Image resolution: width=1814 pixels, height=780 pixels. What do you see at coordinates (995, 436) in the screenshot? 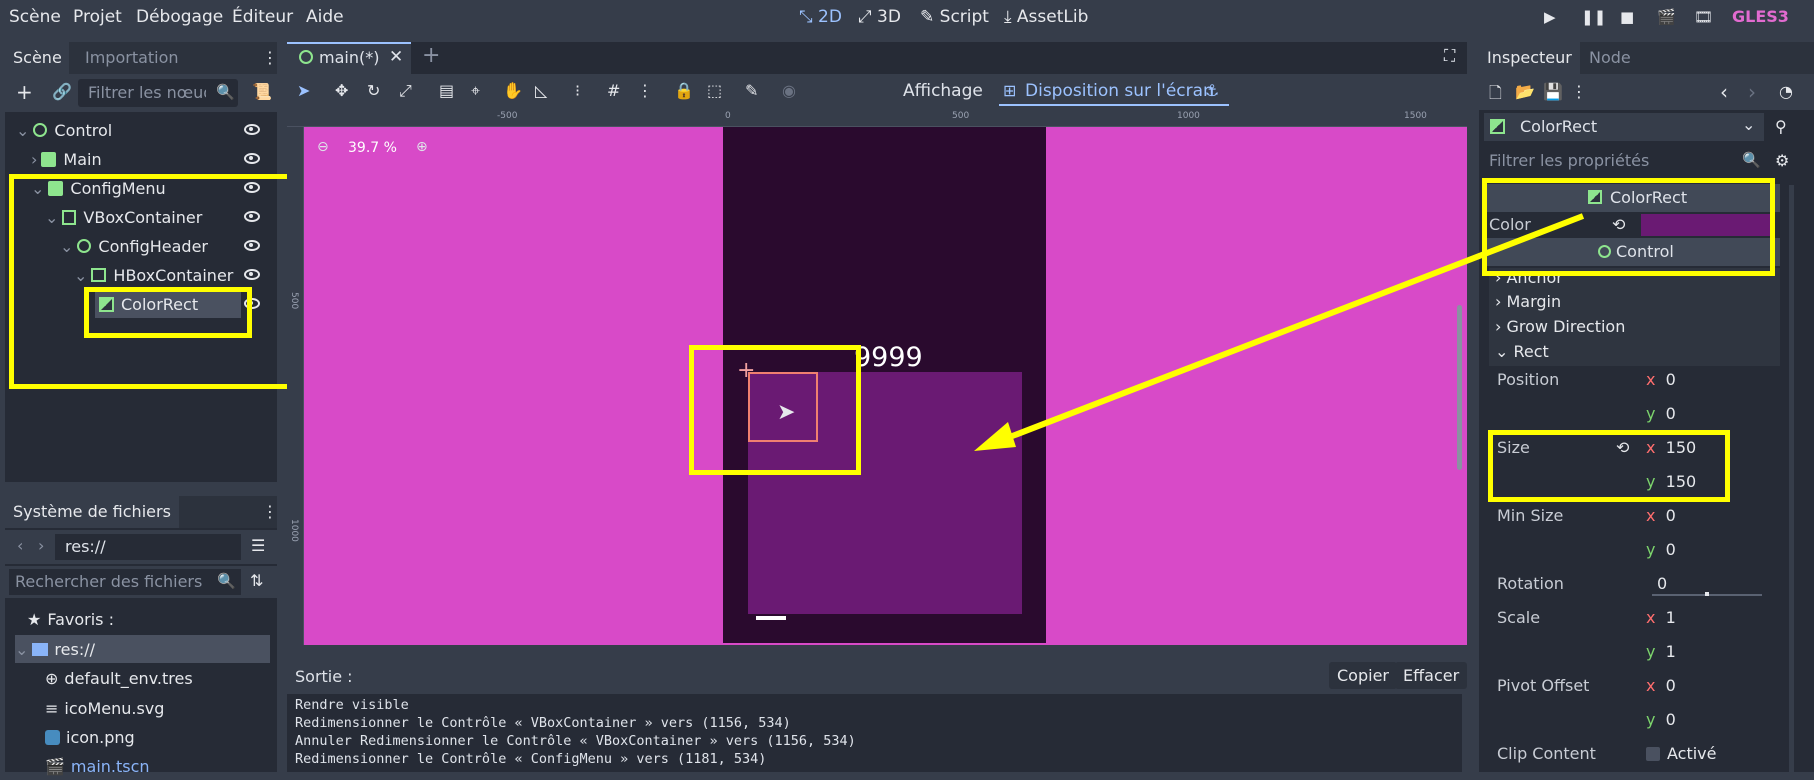
I see `annotation-arrow-head` at bounding box center [995, 436].